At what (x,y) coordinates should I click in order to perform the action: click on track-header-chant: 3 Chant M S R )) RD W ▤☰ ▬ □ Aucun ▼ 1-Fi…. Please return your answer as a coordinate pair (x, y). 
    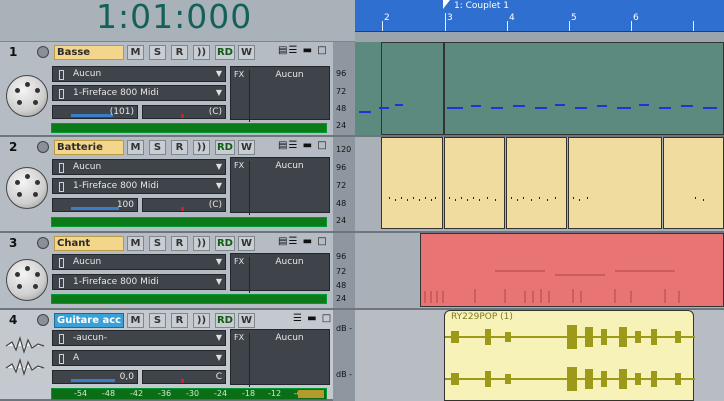
    Looking at the image, I should click on (177, 271).